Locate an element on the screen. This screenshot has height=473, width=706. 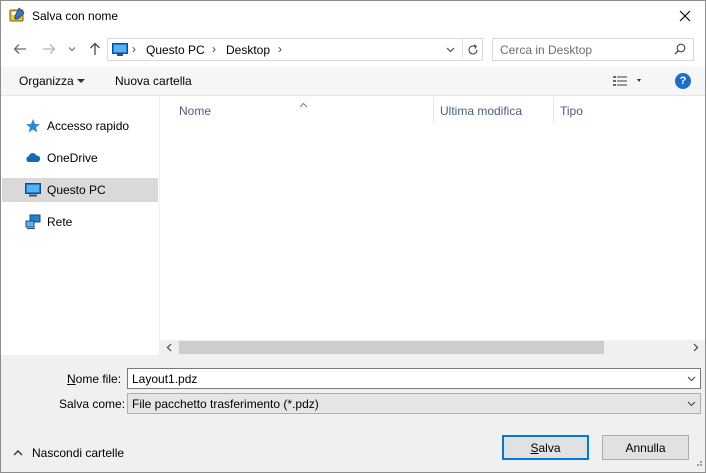
command-bar: Organizza Nuova cartella ? is located at coordinates (353, 81).